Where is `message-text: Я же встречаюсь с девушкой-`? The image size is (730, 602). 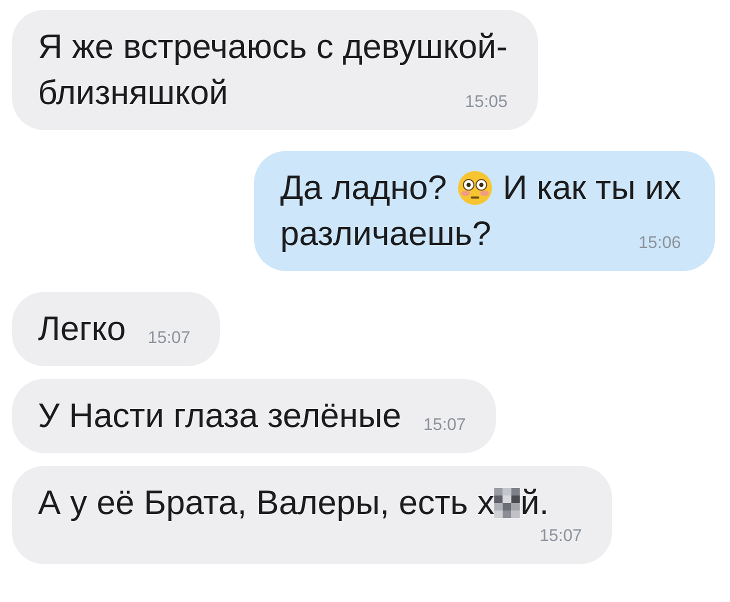
message-text: Я же встречаюсь с девушкой- is located at coordinates (273, 47).